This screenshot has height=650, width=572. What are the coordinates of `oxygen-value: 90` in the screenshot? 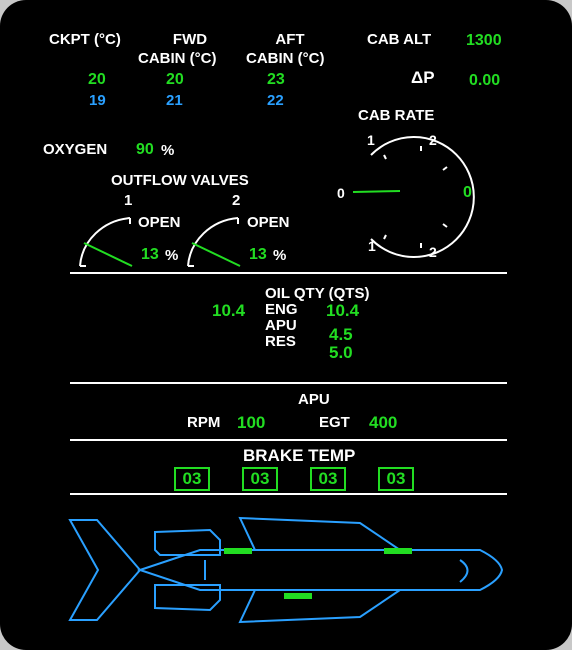 It's located at (145, 149).